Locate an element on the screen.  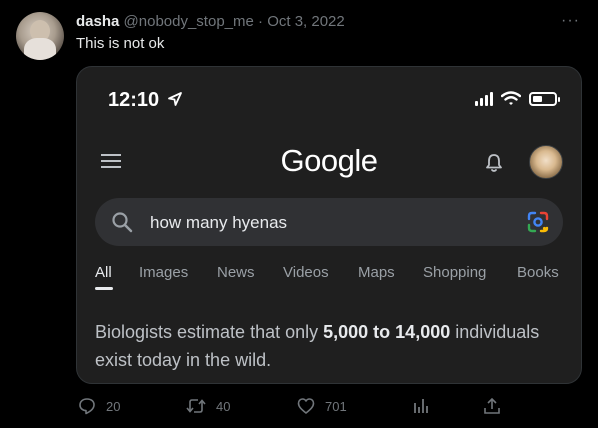
tweet-text: This is not ok is located at coordinates (120, 43).